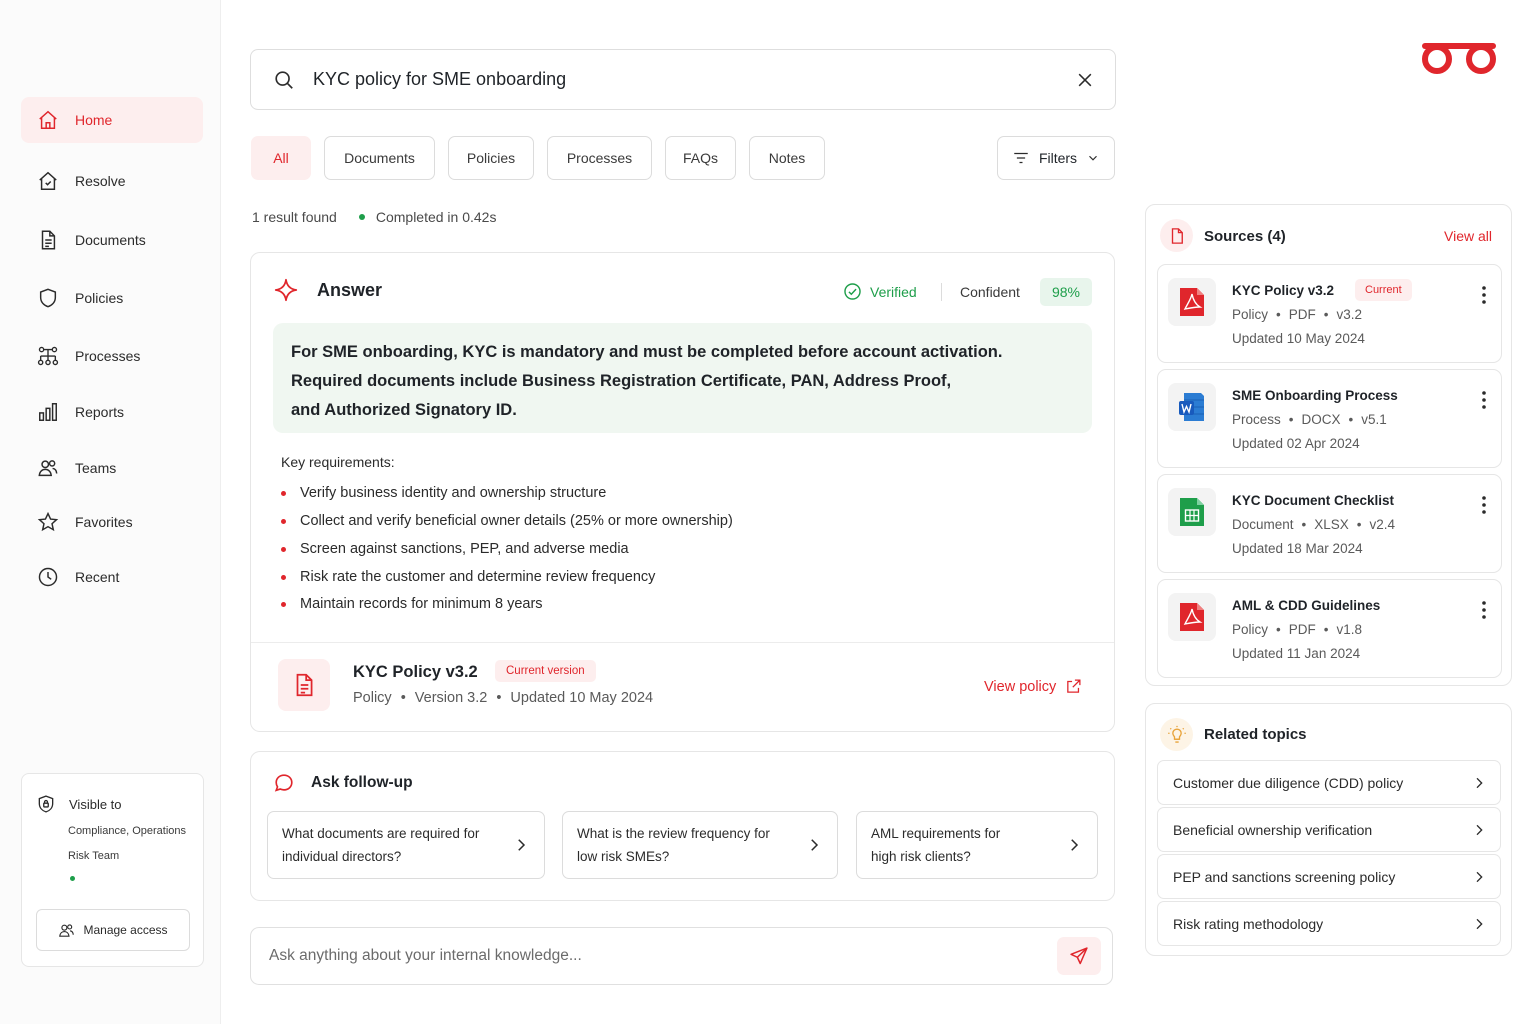 Image resolution: width=1536 pixels, height=1024 pixels. I want to click on policy-file-icon, so click(304, 685).